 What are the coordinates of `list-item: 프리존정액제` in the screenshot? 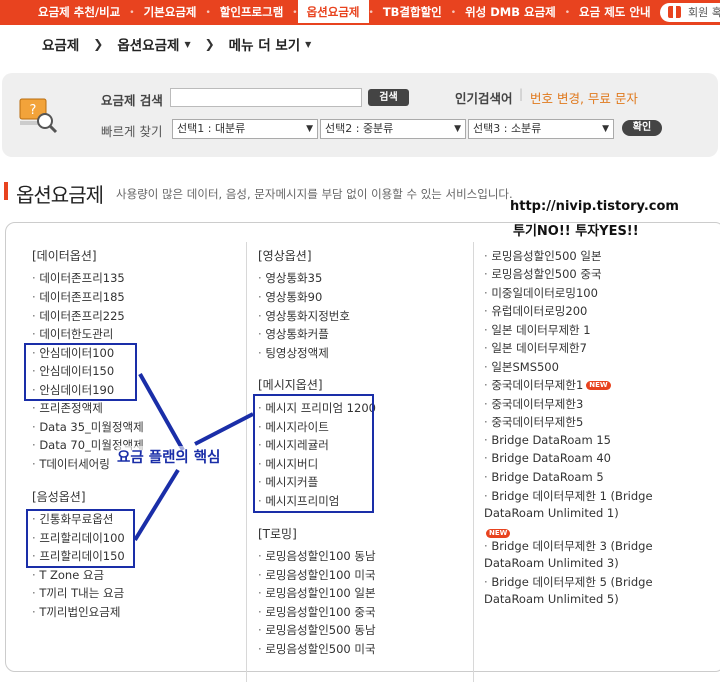 It's located at (67, 408).